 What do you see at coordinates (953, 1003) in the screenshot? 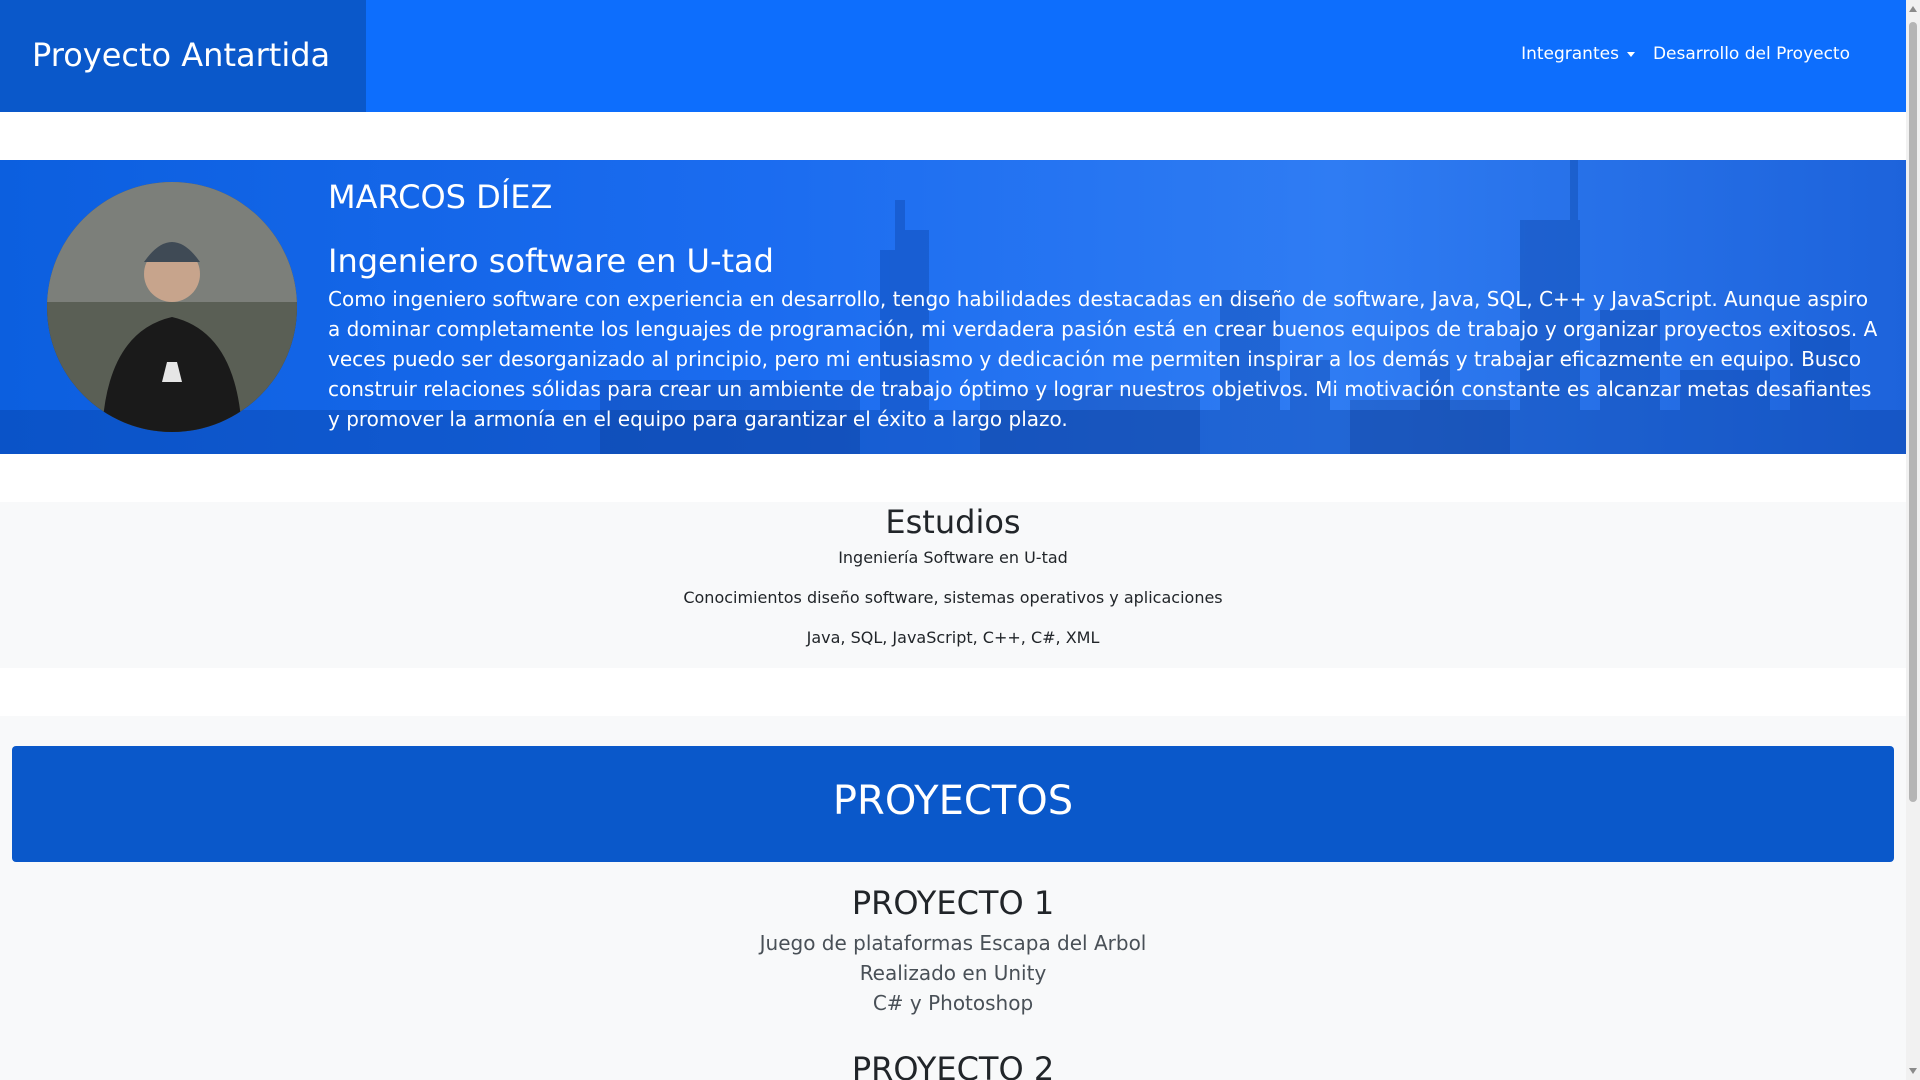
I see `project-detail: C# y Photoshop` at bounding box center [953, 1003].